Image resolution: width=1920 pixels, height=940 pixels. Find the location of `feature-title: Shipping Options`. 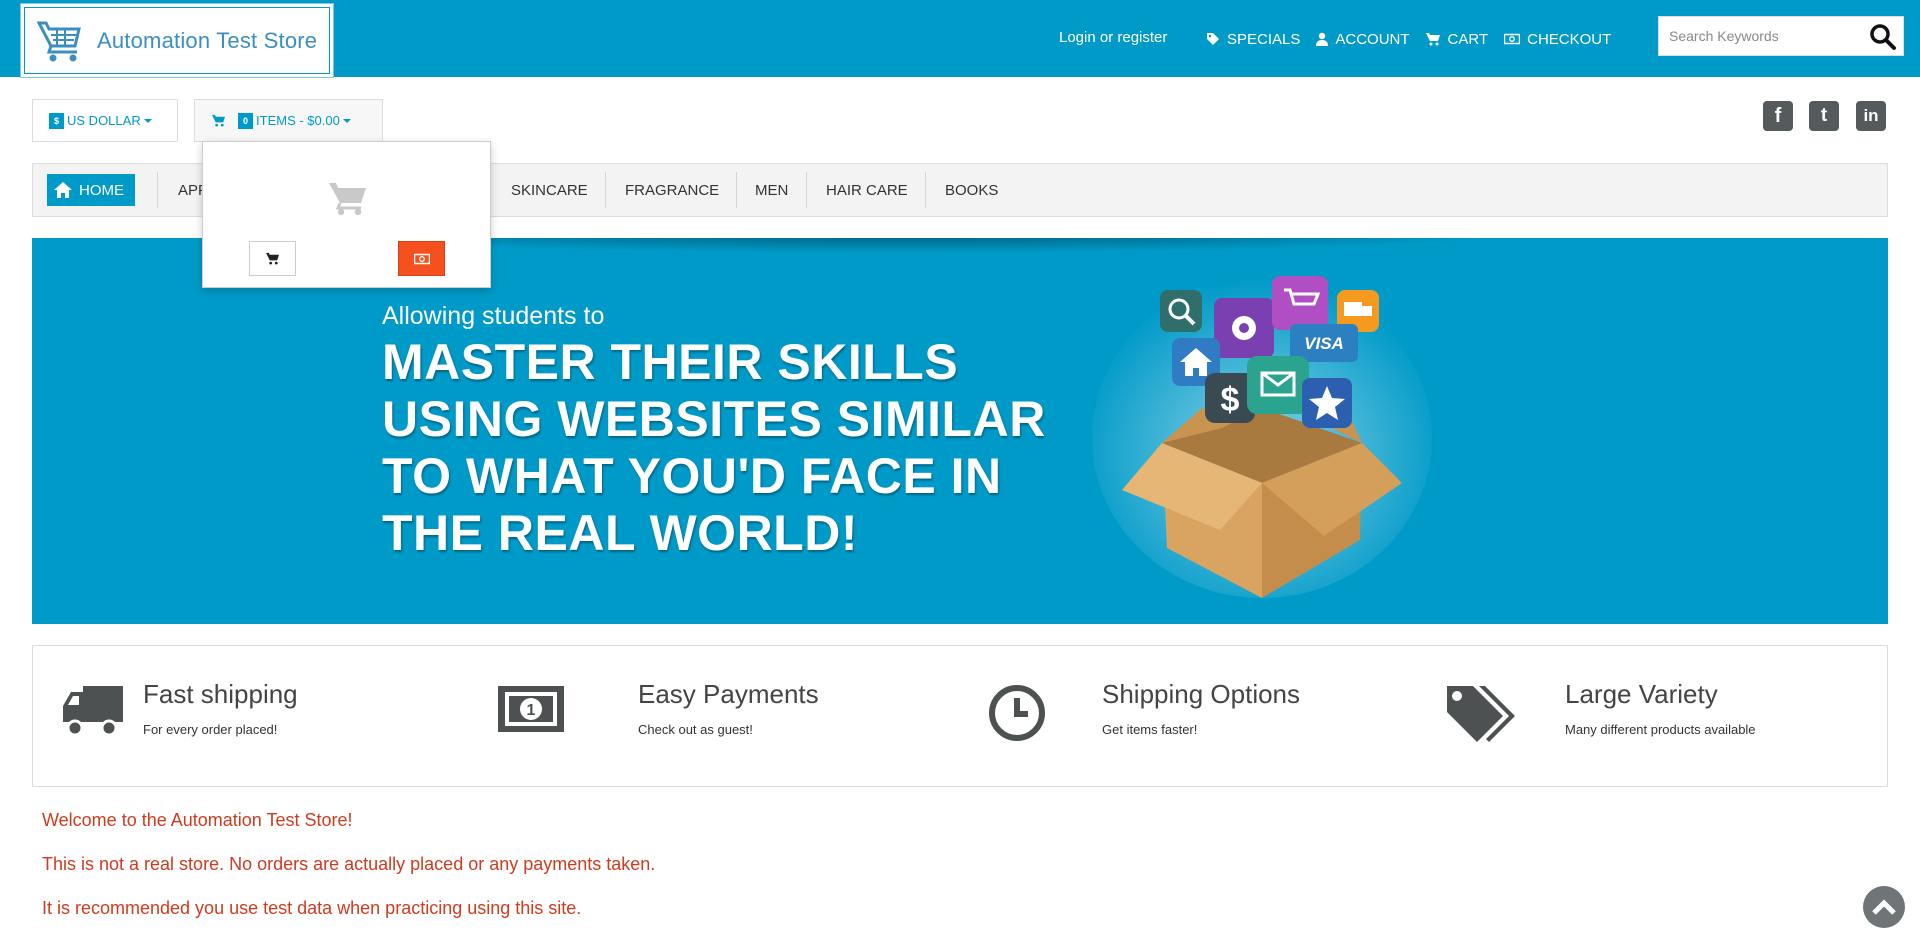

feature-title: Shipping Options is located at coordinates (1201, 694).